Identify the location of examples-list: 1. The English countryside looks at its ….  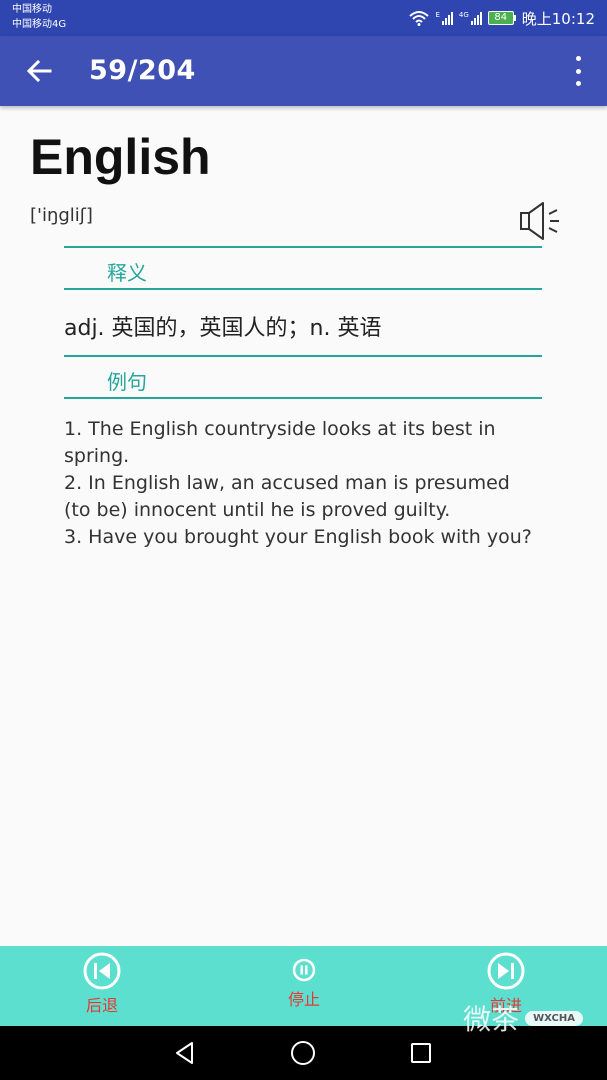
(299, 483).